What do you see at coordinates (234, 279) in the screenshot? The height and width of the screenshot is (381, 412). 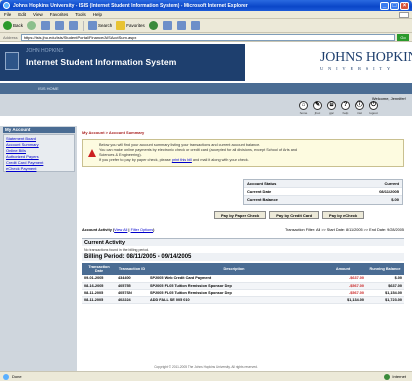 I see `cell-description: SP2005 Web Credit Card Payment` at bounding box center [234, 279].